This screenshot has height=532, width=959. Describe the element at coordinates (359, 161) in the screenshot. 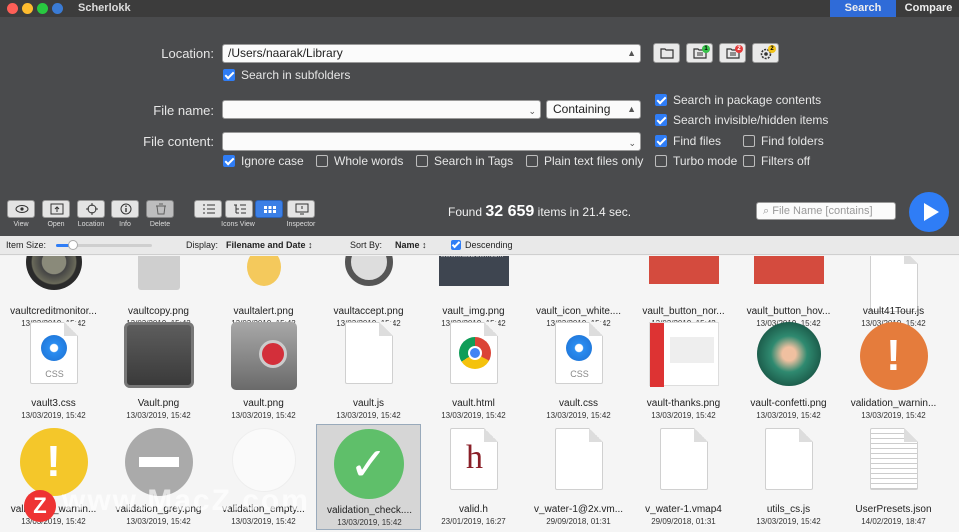

I see `whole-words-checkbox: Whole words` at that location.